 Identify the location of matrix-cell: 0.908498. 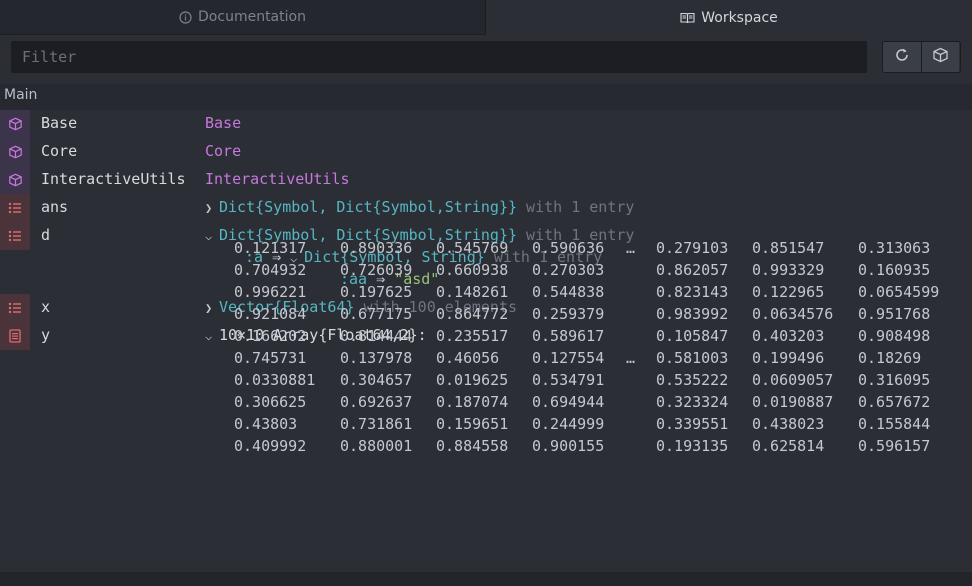
(894, 336).